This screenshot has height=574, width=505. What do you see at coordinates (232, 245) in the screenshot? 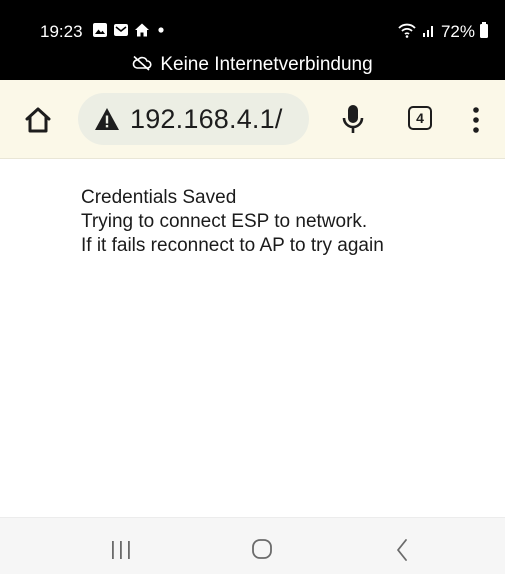
I see `retry-hint-text: If it fails reconnect to AP to try again` at bounding box center [232, 245].